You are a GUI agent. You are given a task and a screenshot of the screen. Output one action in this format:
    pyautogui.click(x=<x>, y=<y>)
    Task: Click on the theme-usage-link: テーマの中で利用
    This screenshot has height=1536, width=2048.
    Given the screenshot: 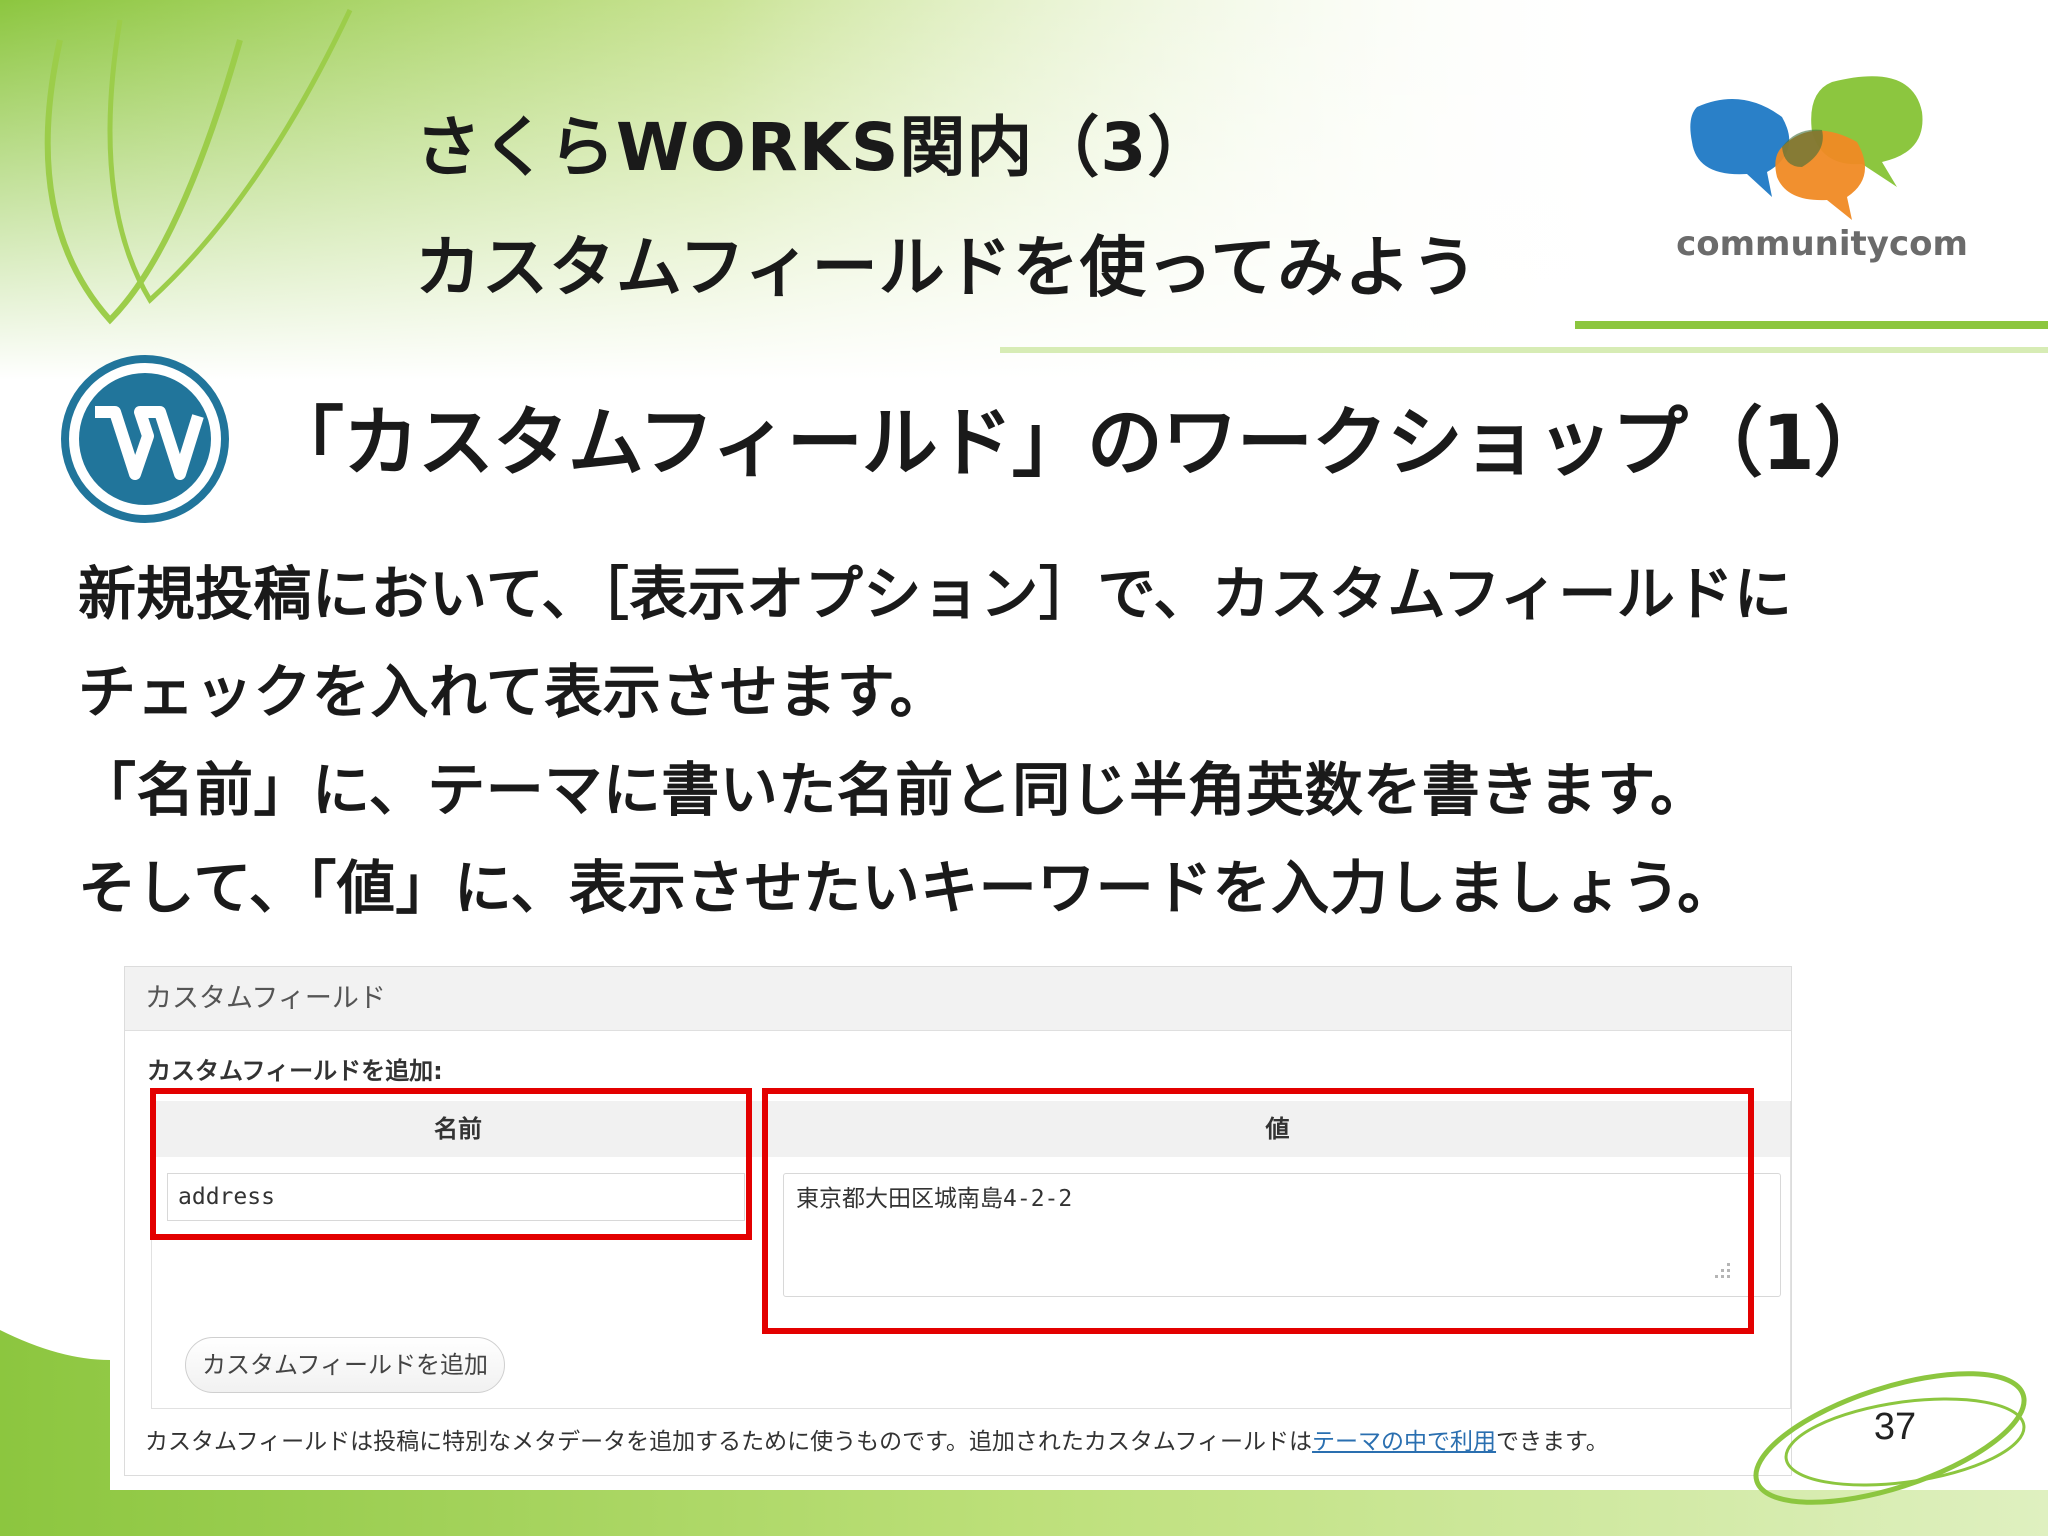 What is the action you would take?
    pyautogui.click(x=1404, y=1442)
    